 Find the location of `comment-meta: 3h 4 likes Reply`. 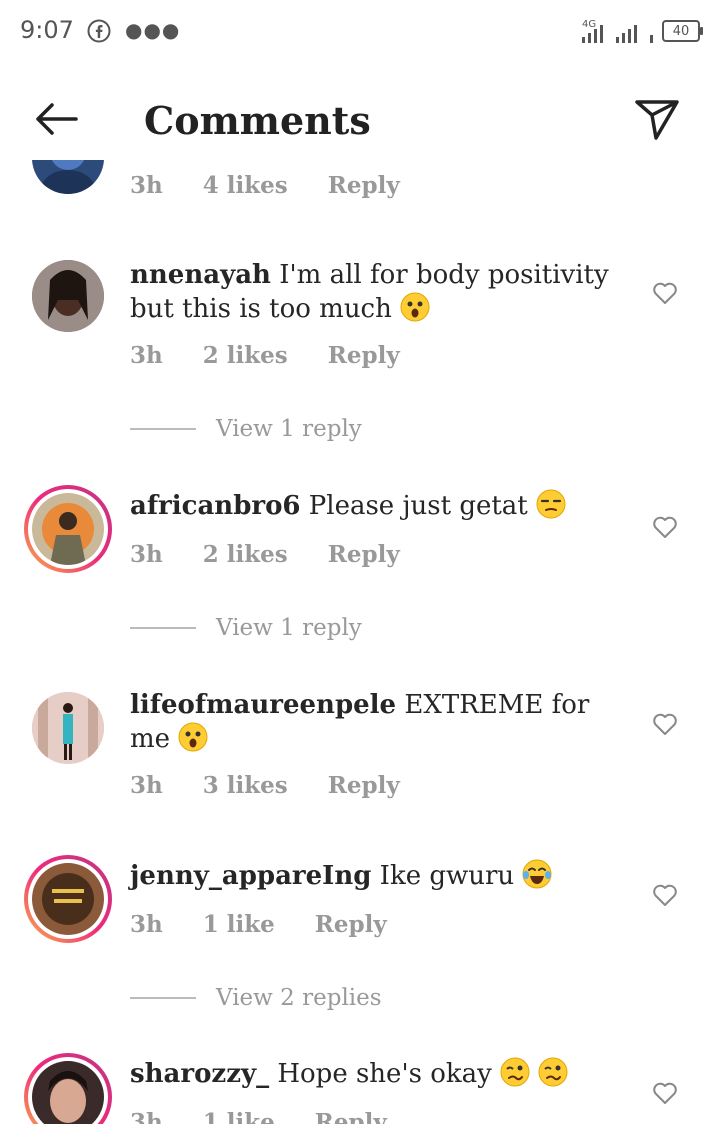

comment-meta: 3h 4 likes Reply is located at coordinates (265, 185).